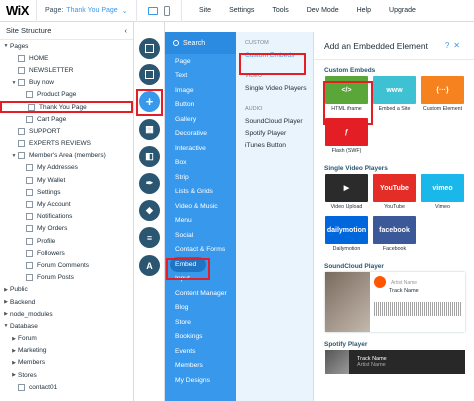  I want to click on tree-row: ▼ Member's Area (members), so click(66, 156).